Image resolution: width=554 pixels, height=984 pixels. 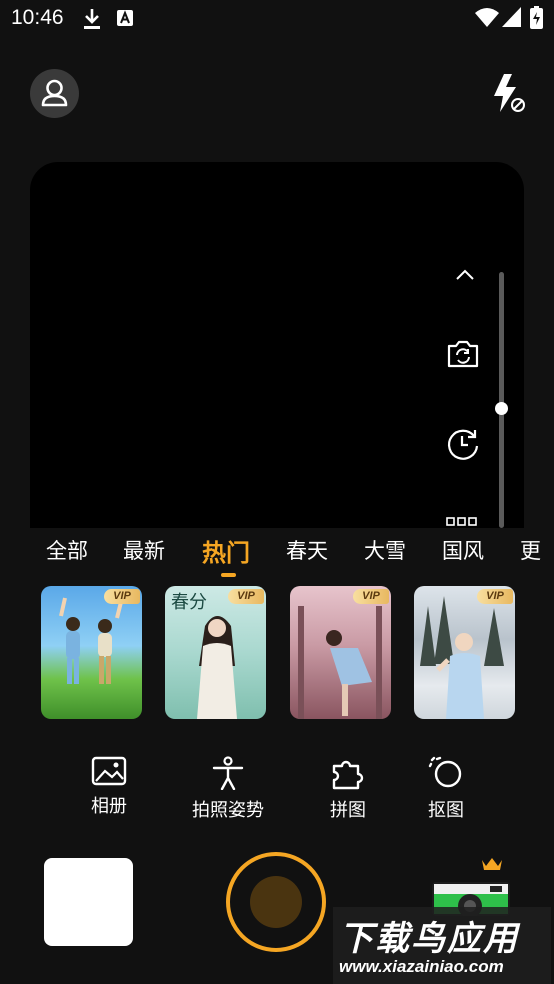 What do you see at coordinates (462, 522) in the screenshot?
I see `more-icon` at bounding box center [462, 522].